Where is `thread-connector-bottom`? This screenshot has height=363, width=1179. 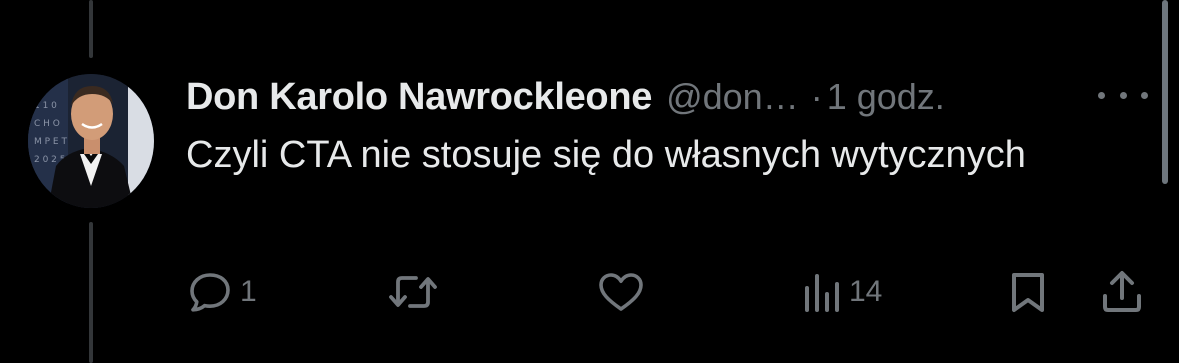
thread-connector-bottom is located at coordinates (91, 292).